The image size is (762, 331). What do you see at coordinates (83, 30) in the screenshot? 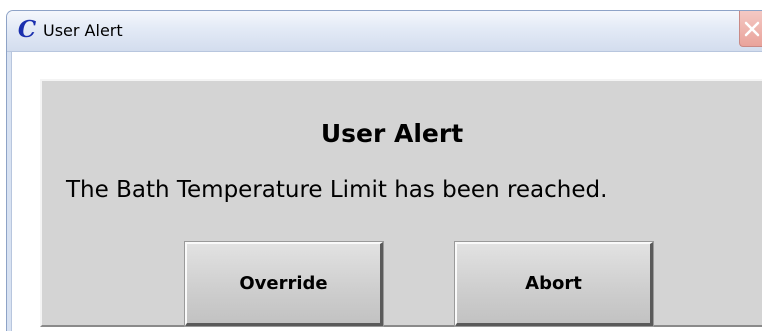
I see `window-title: User Alert` at bounding box center [83, 30].